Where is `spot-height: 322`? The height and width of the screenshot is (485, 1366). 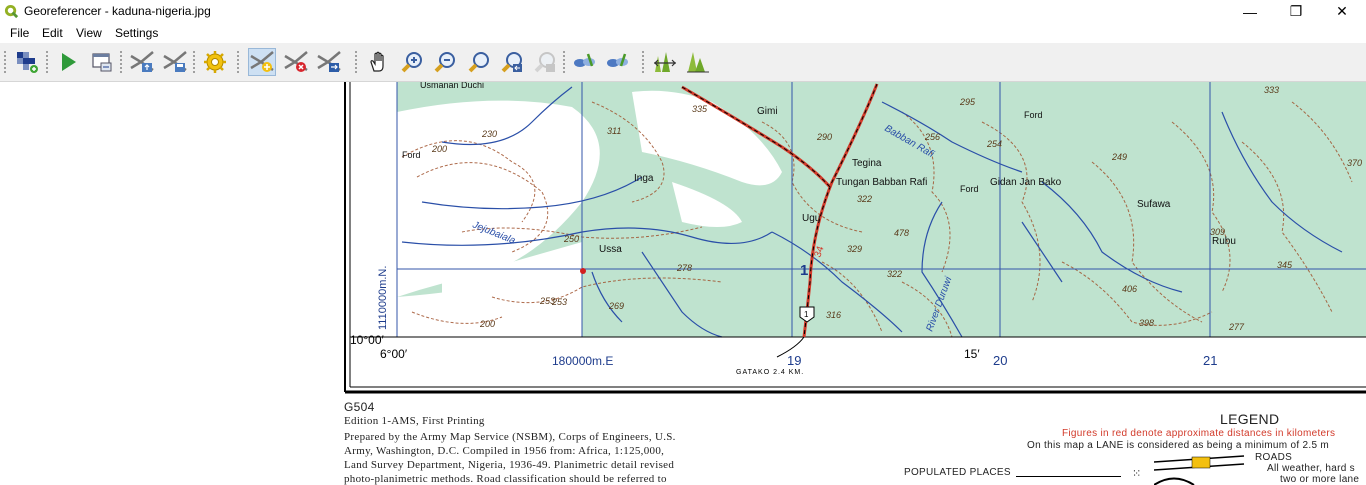
spot-height: 322 is located at coordinates (894, 274).